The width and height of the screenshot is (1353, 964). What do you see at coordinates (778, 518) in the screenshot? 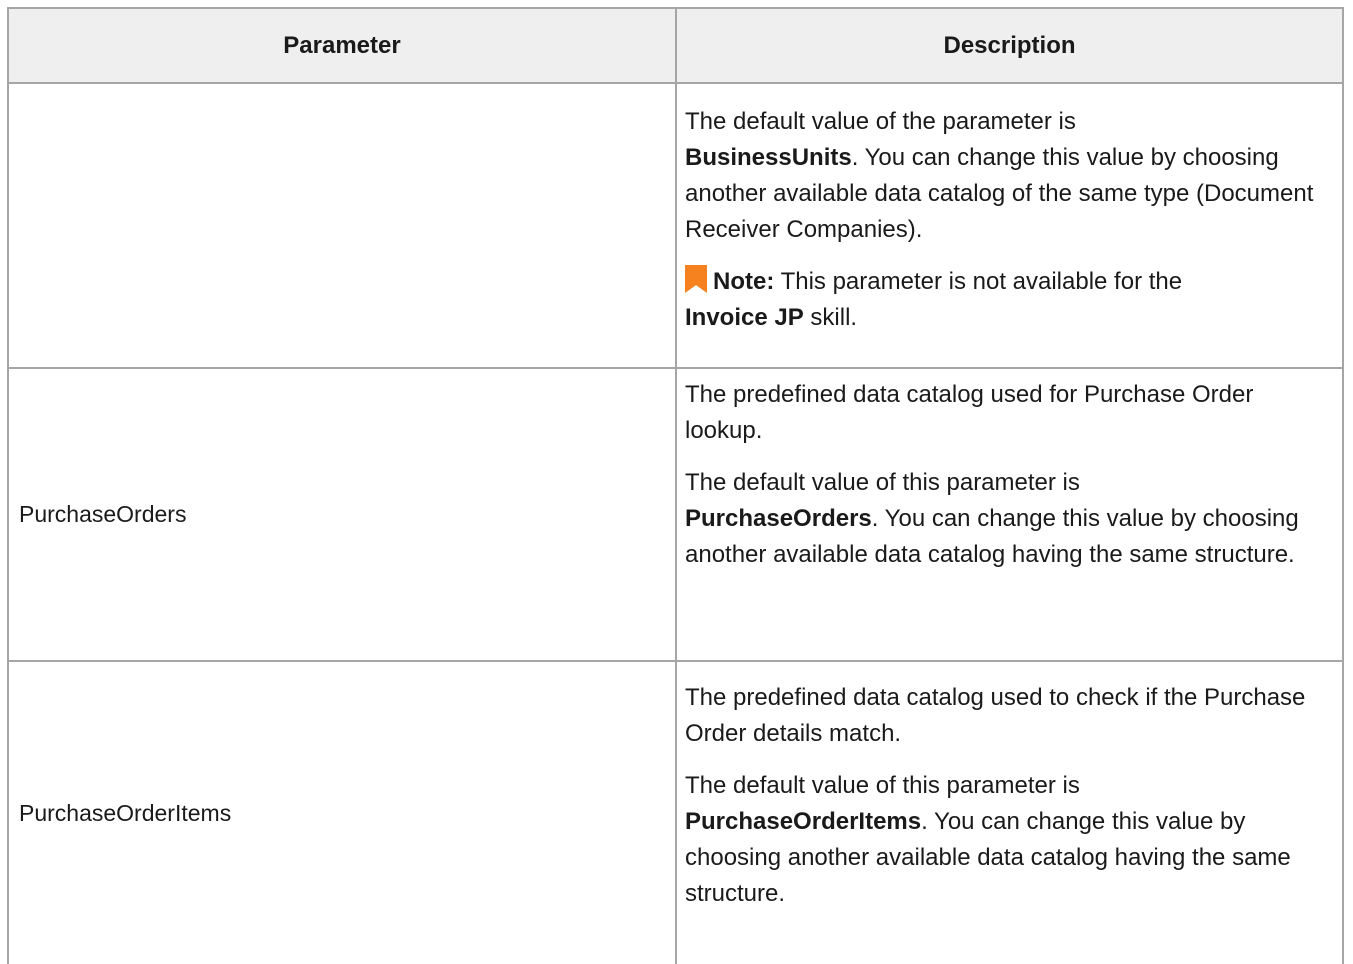
I see `default-value-purchaseorders: PurchaseOrders` at bounding box center [778, 518].